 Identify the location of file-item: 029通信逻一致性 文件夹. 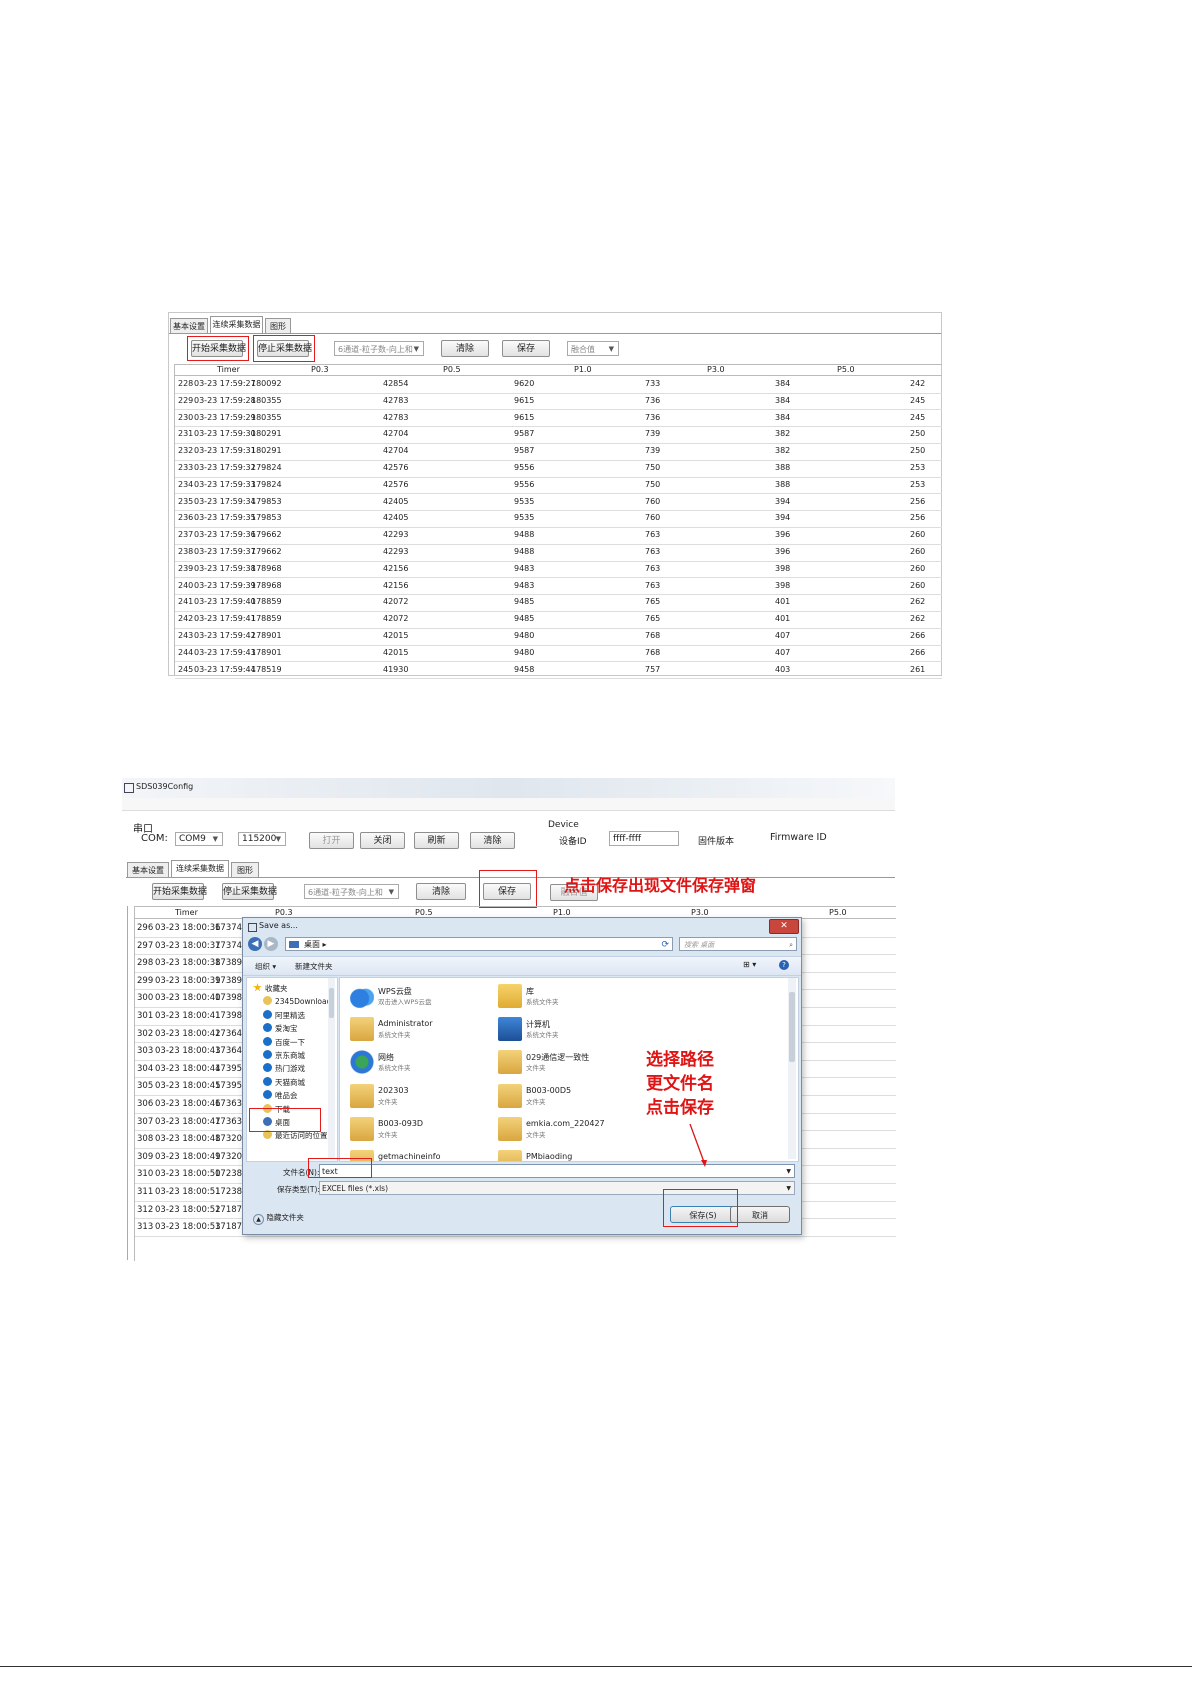
(566, 1063).